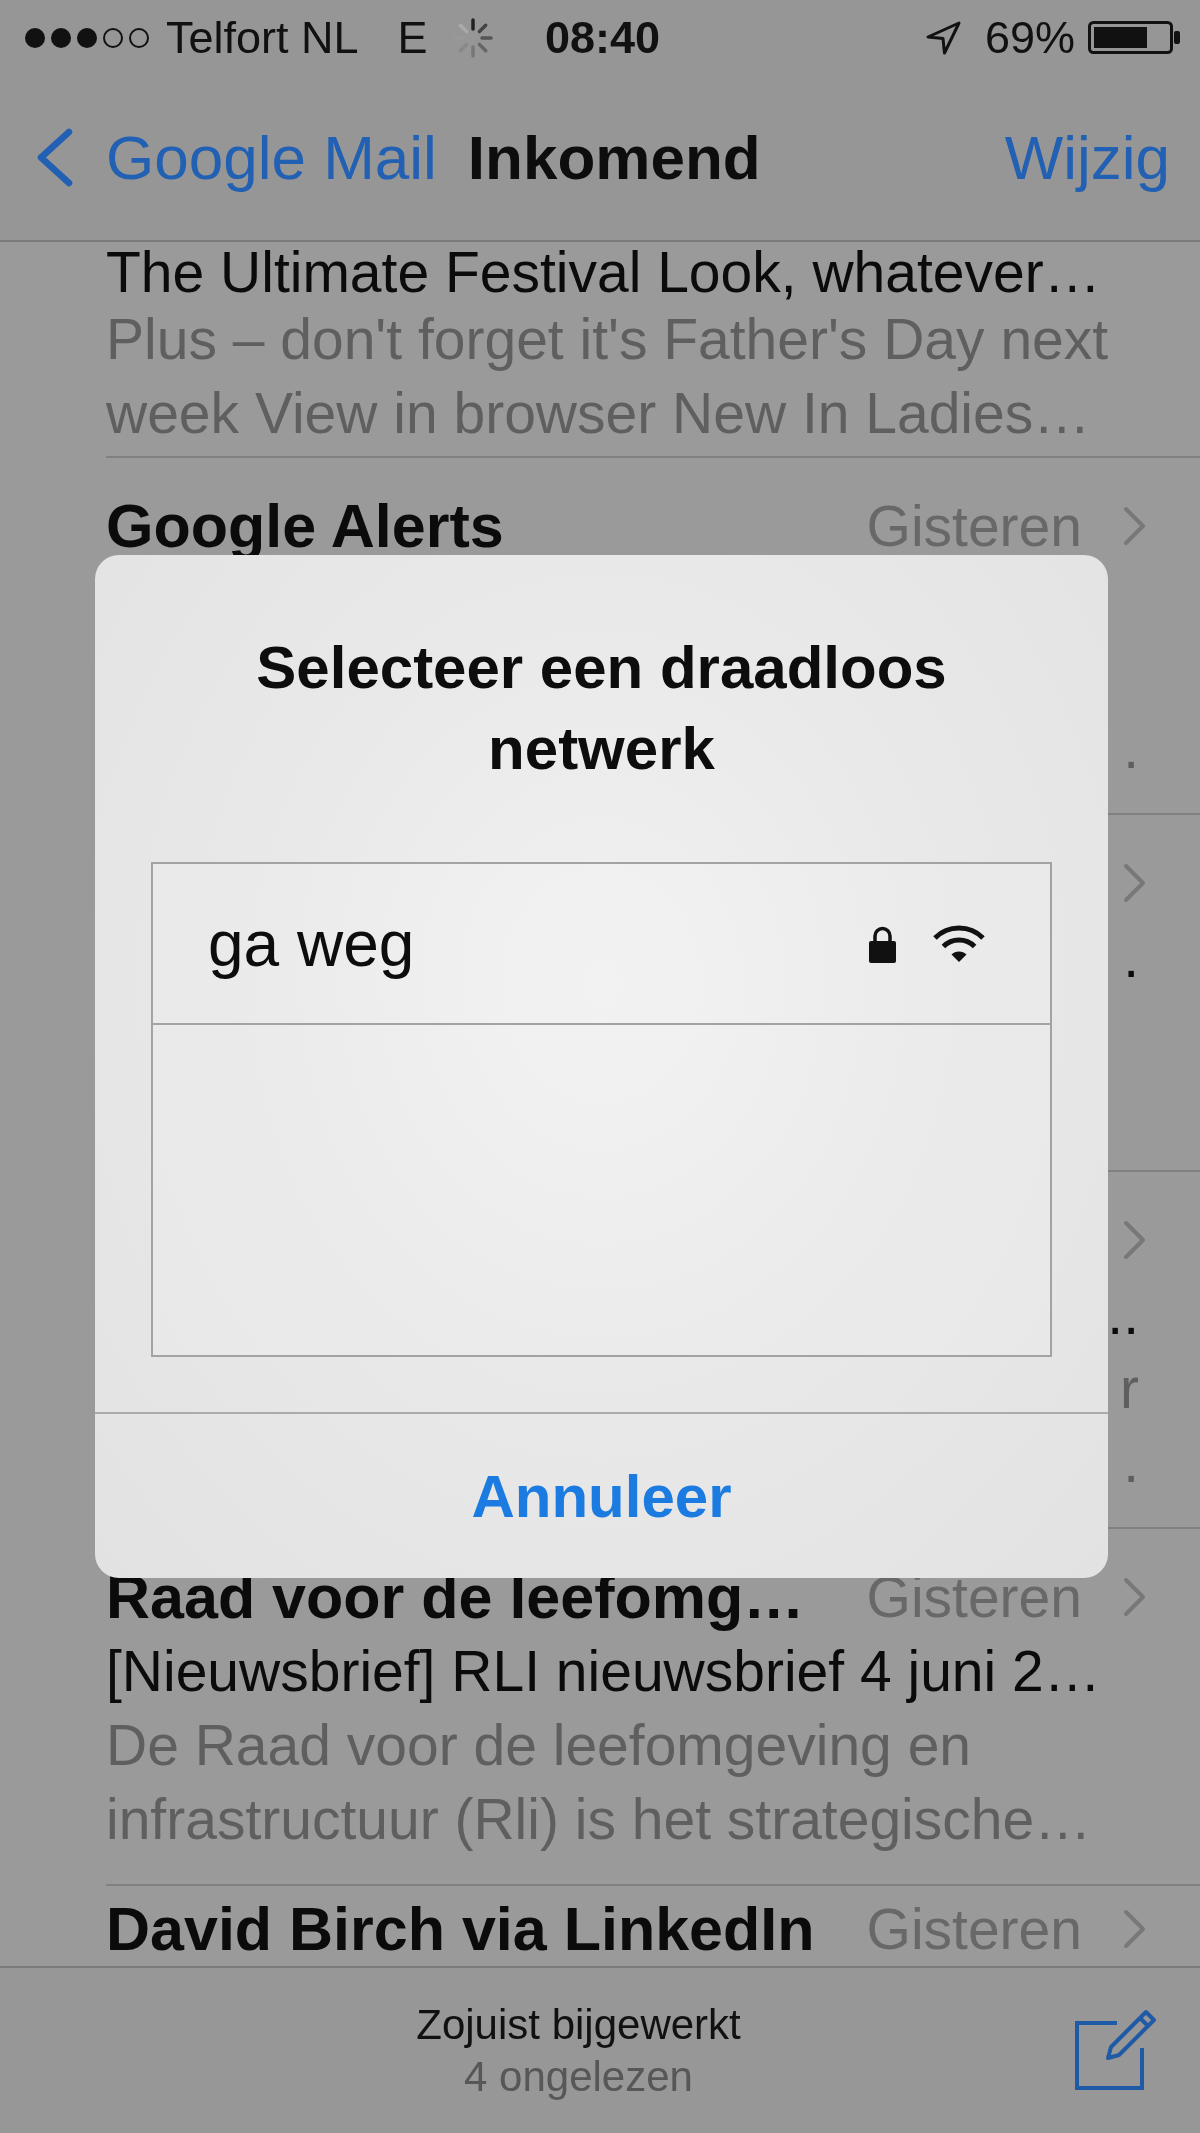 This screenshot has height=2133, width=1200. What do you see at coordinates (460, 1929) in the screenshot?
I see `sender-name: David Birch via LinkedIn` at bounding box center [460, 1929].